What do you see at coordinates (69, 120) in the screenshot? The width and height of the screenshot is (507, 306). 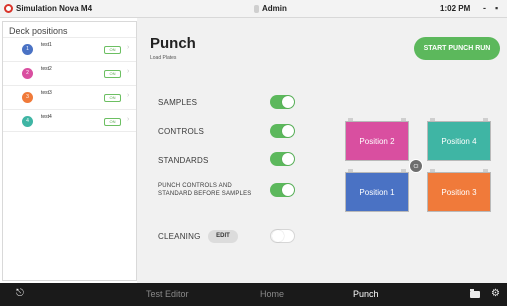 I see `deck-item-4: 4 test4 ON ›` at bounding box center [69, 120].